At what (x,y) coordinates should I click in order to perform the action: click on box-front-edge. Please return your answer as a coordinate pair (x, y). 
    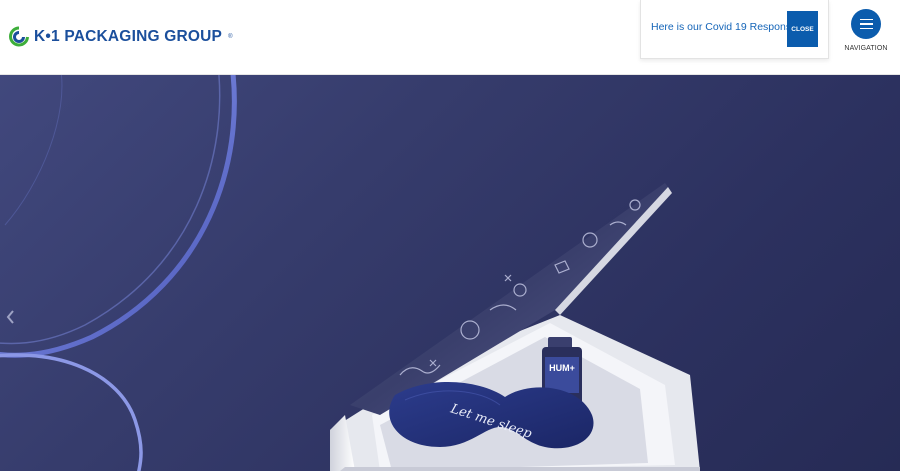
    Looking at the image, I should click on (520, 469).